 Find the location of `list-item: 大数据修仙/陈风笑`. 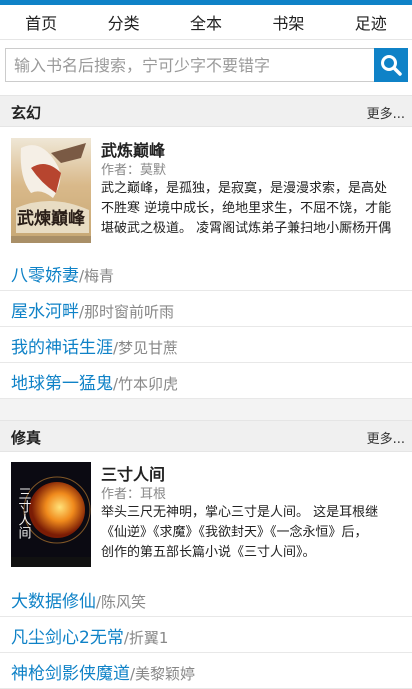

list-item: 大数据修仙/陈风笑 is located at coordinates (206, 599).